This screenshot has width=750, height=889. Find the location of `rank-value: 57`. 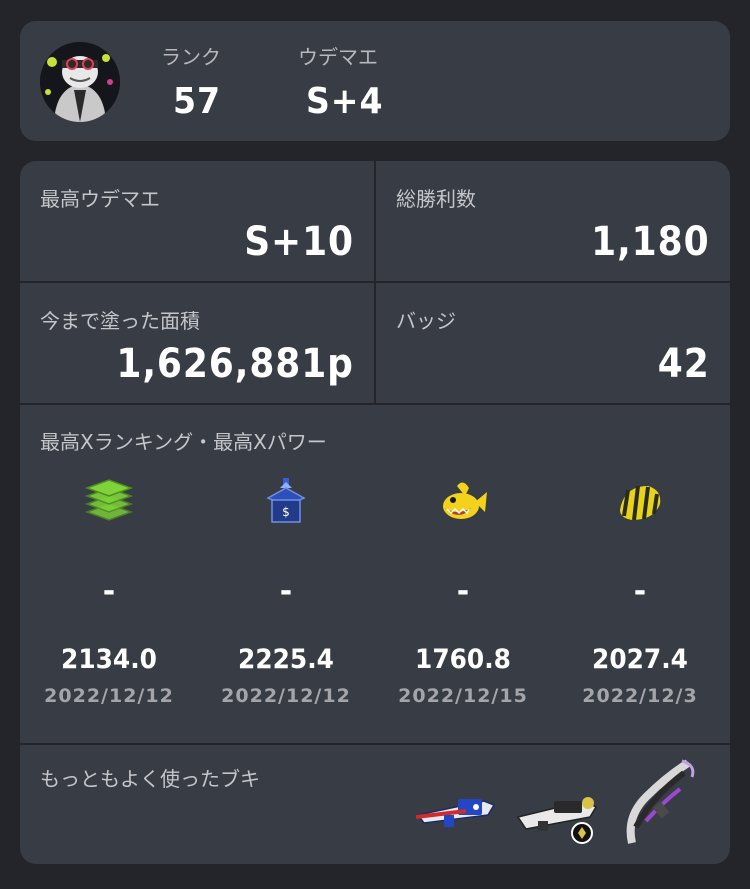

rank-value: 57 is located at coordinates (197, 101).